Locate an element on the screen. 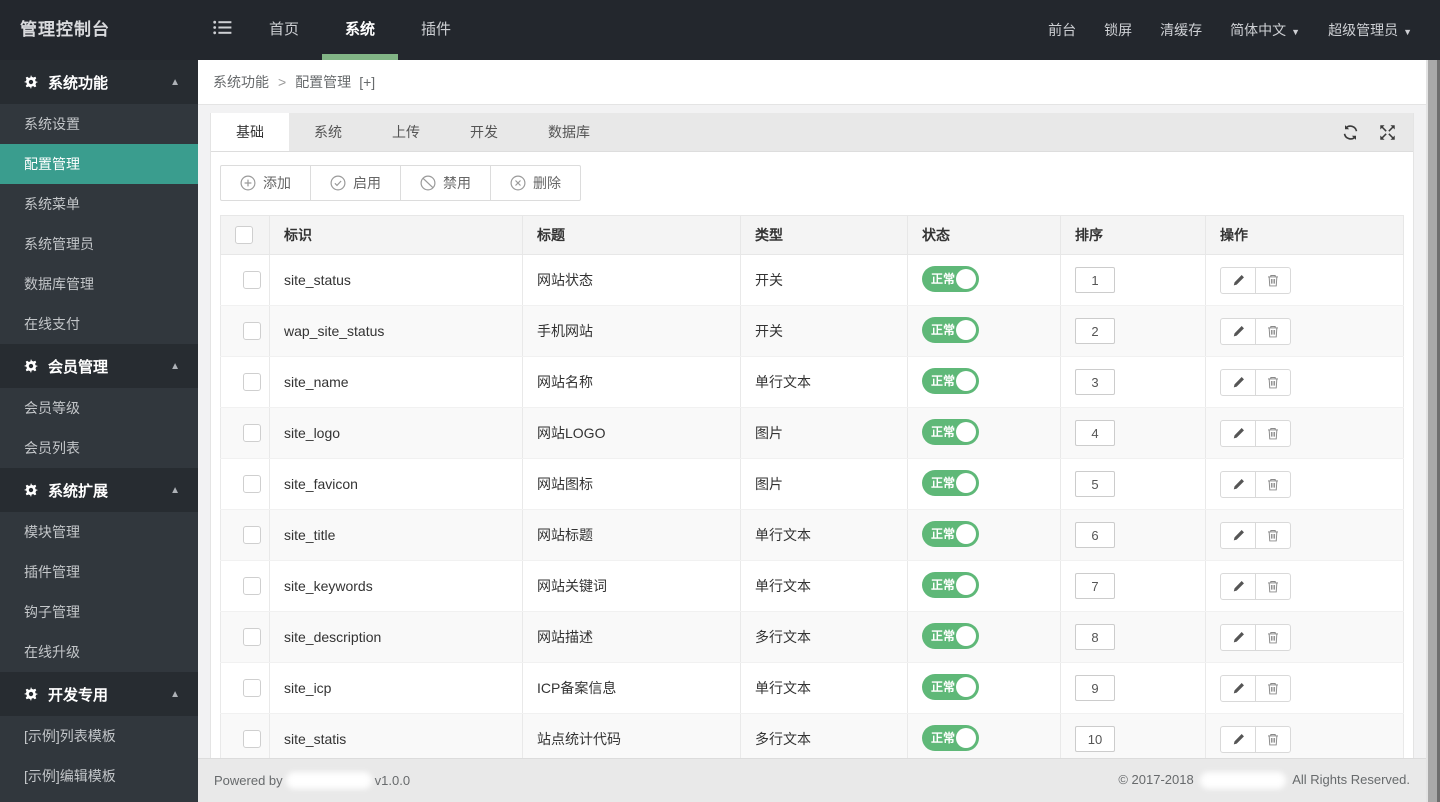  sidebar-item-配置管理: 配置管理 is located at coordinates (99, 164).